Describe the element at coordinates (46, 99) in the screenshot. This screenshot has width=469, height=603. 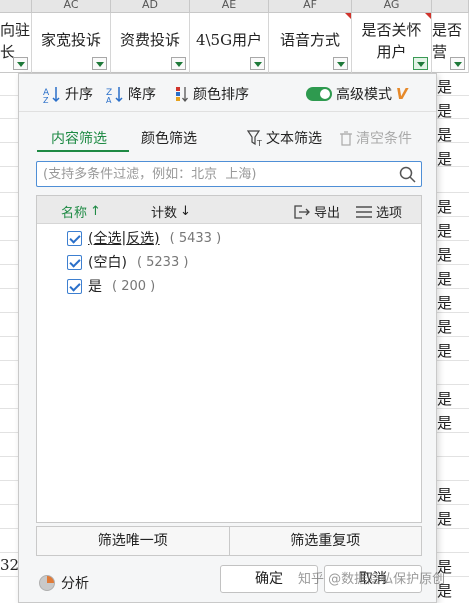
I see `svg-text: Z` at that location.